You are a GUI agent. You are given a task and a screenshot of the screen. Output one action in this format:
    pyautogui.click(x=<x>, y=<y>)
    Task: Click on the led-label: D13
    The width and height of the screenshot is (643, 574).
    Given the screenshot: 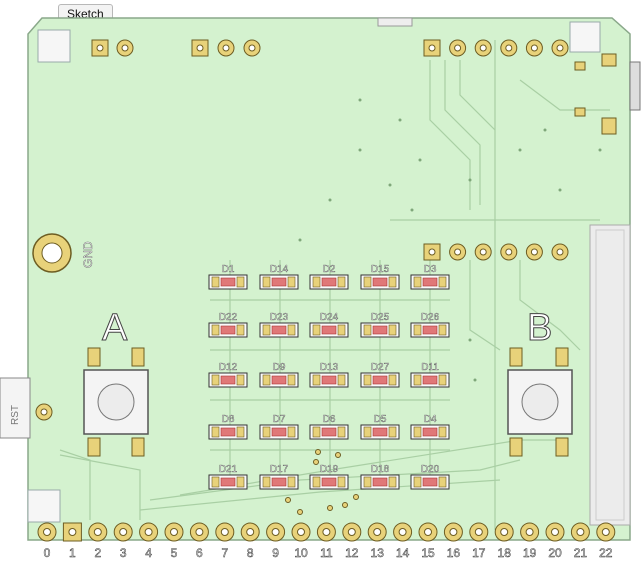 What is the action you would take?
    pyautogui.click(x=329, y=367)
    